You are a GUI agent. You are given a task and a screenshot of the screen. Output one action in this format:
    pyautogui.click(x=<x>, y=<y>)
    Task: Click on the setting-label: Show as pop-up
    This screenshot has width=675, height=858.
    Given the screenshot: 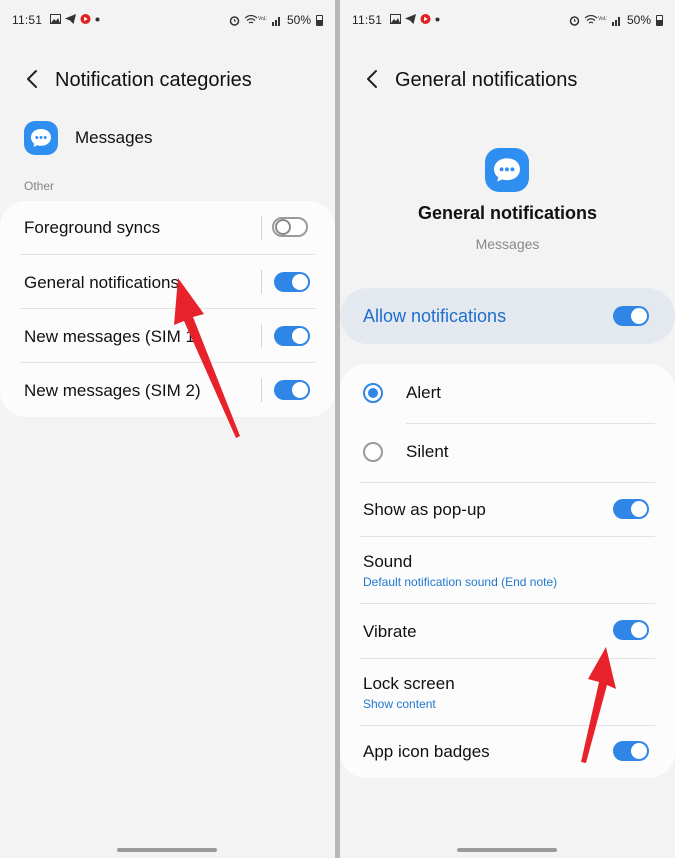 What is the action you would take?
    pyautogui.click(x=424, y=509)
    